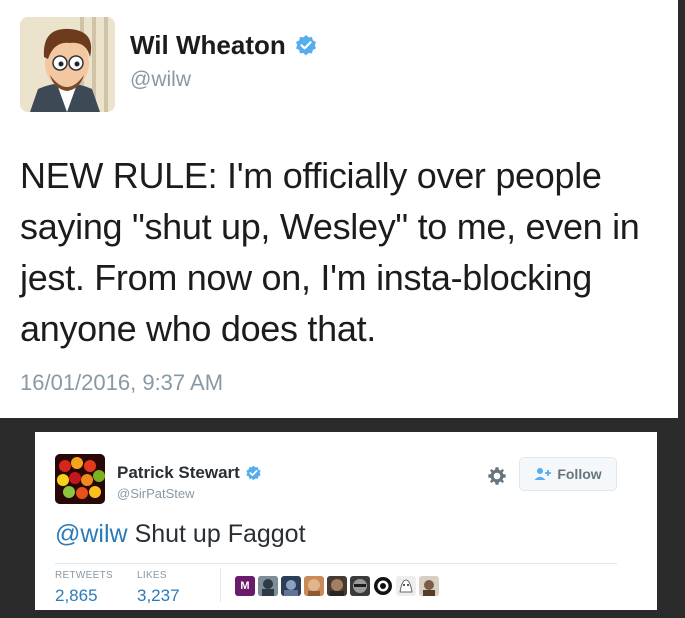 This screenshot has height=618, width=685. What do you see at coordinates (84, 596) in the screenshot?
I see `retweets-count: 2,865` at bounding box center [84, 596].